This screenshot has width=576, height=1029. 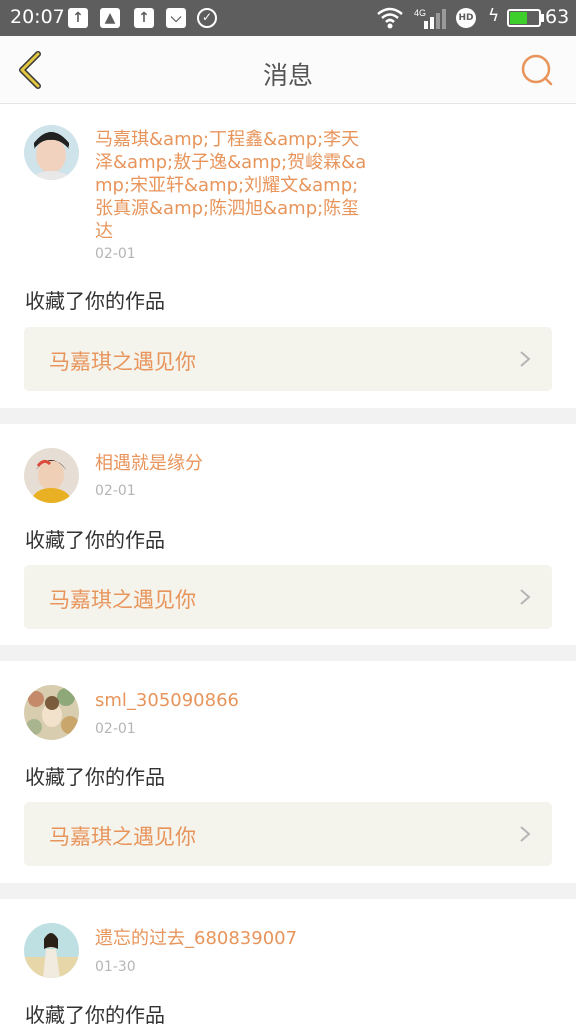 What do you see at coordinates (207, 18) in the screenshot?
I see `check-circle-icon: ✓` at bounding box center [207, 18].